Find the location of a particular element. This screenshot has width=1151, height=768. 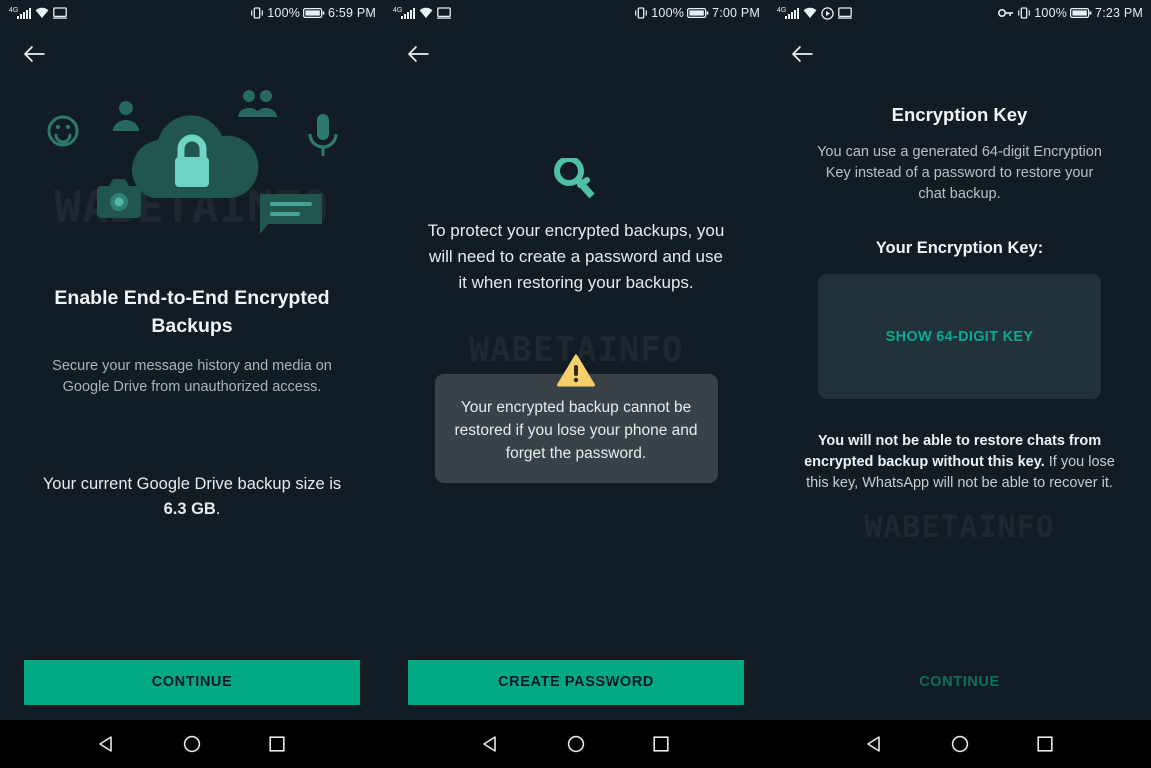

status-bar-right: 100% 7:00 PM is located at coordinates (697, 13).